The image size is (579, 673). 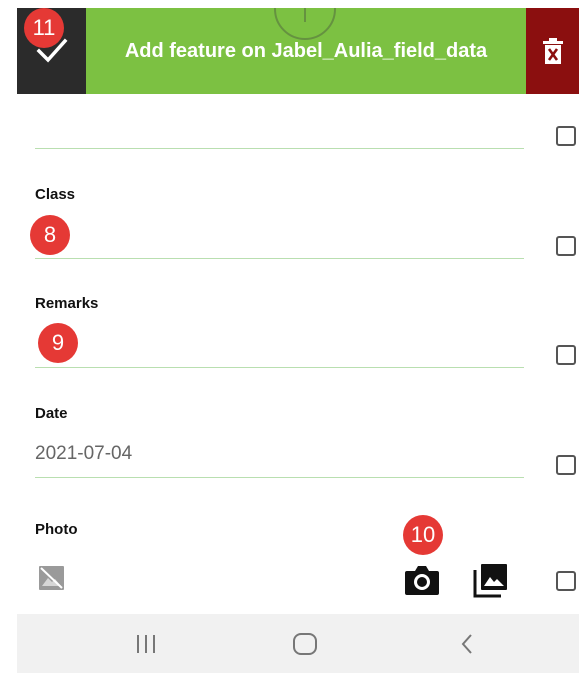 I want to click on remarks-checkbox, so click(x=566, y=355).